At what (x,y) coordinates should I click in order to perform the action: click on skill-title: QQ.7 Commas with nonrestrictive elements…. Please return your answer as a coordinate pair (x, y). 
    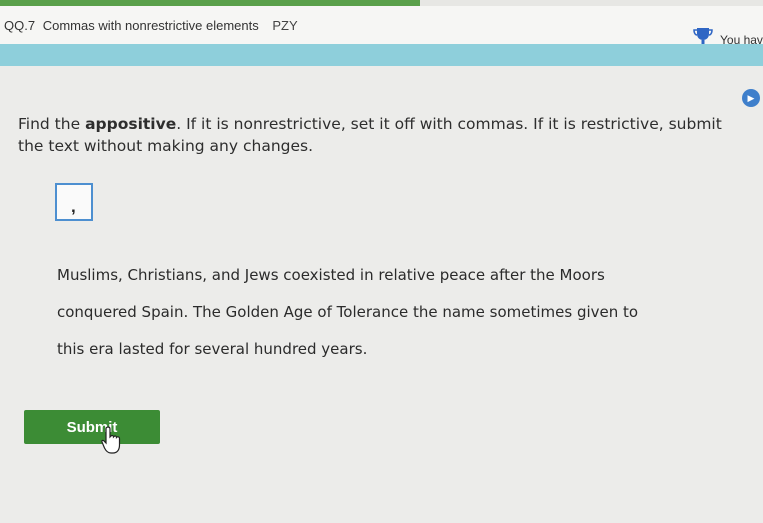
    Looking at the image, I should click on (151, 25).